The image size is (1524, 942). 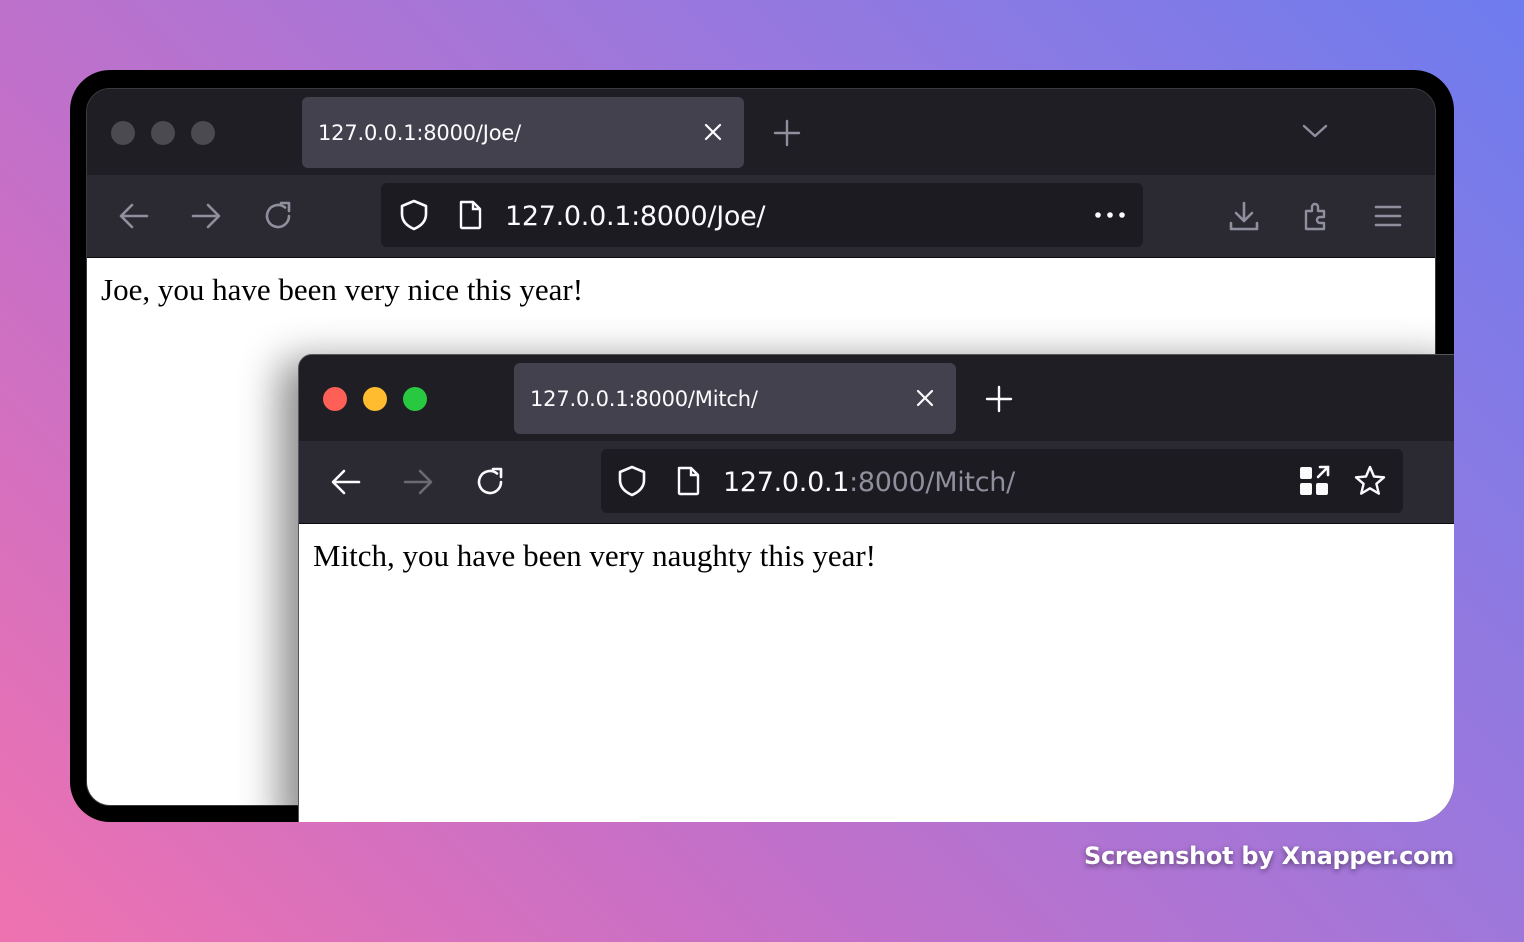 What do you see at coordinates (1314, 481) in the screenshot?
I see `qr-code-icon` at bounding box center [1314, 481].